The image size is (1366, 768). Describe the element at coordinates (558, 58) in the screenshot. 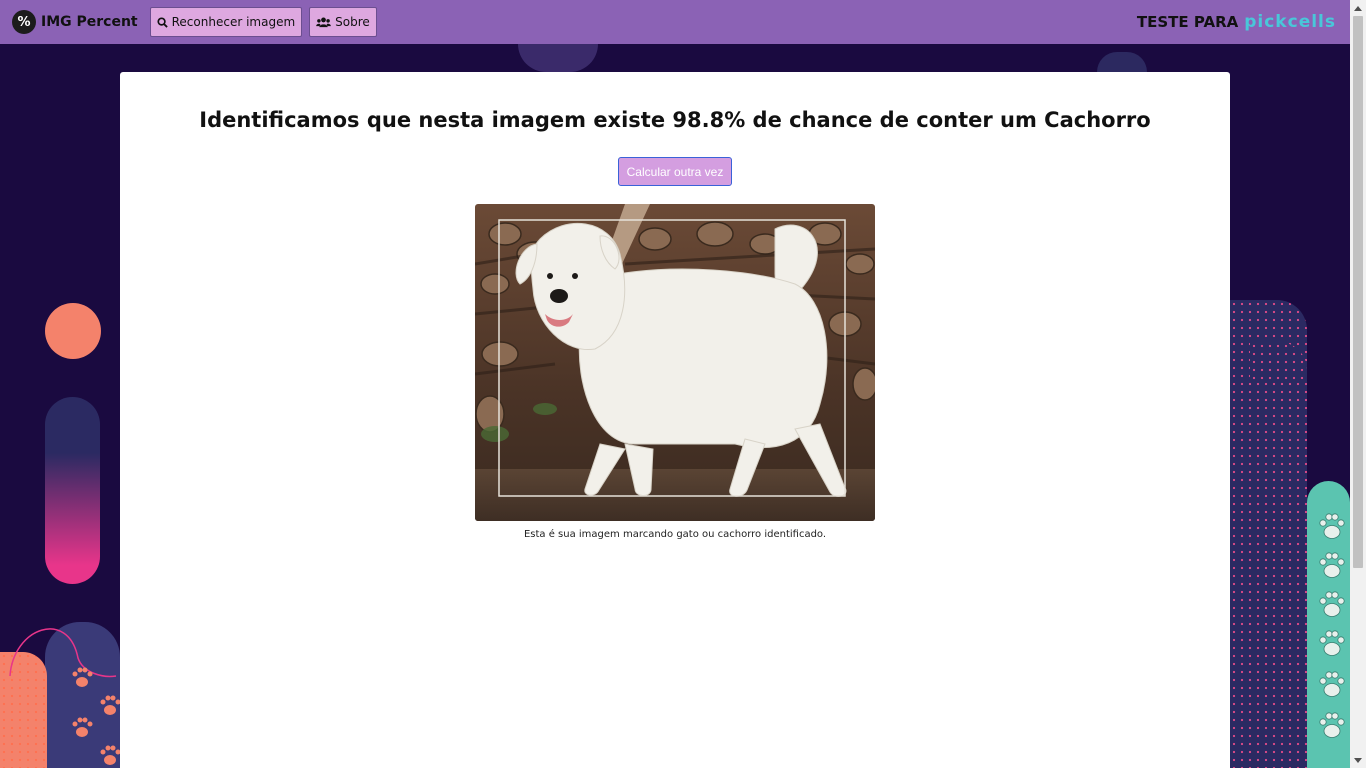

I see `decor-top-semicircle` at that location.